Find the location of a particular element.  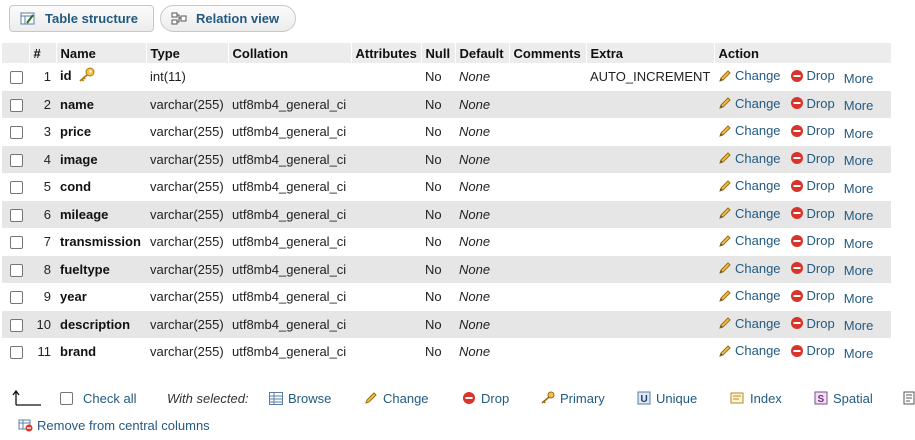

column-collation is located at coordinates (289, 77).